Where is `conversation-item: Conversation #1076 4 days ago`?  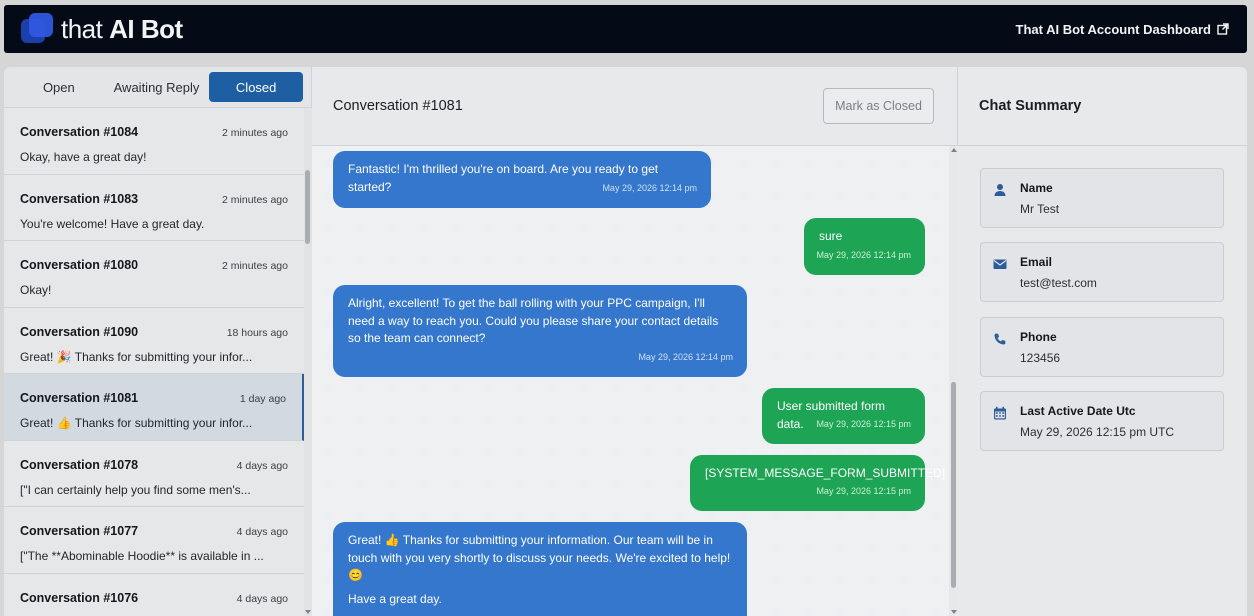
conversation-item: Conversation #1076 4 days ago is located at coordinates (154, 595).